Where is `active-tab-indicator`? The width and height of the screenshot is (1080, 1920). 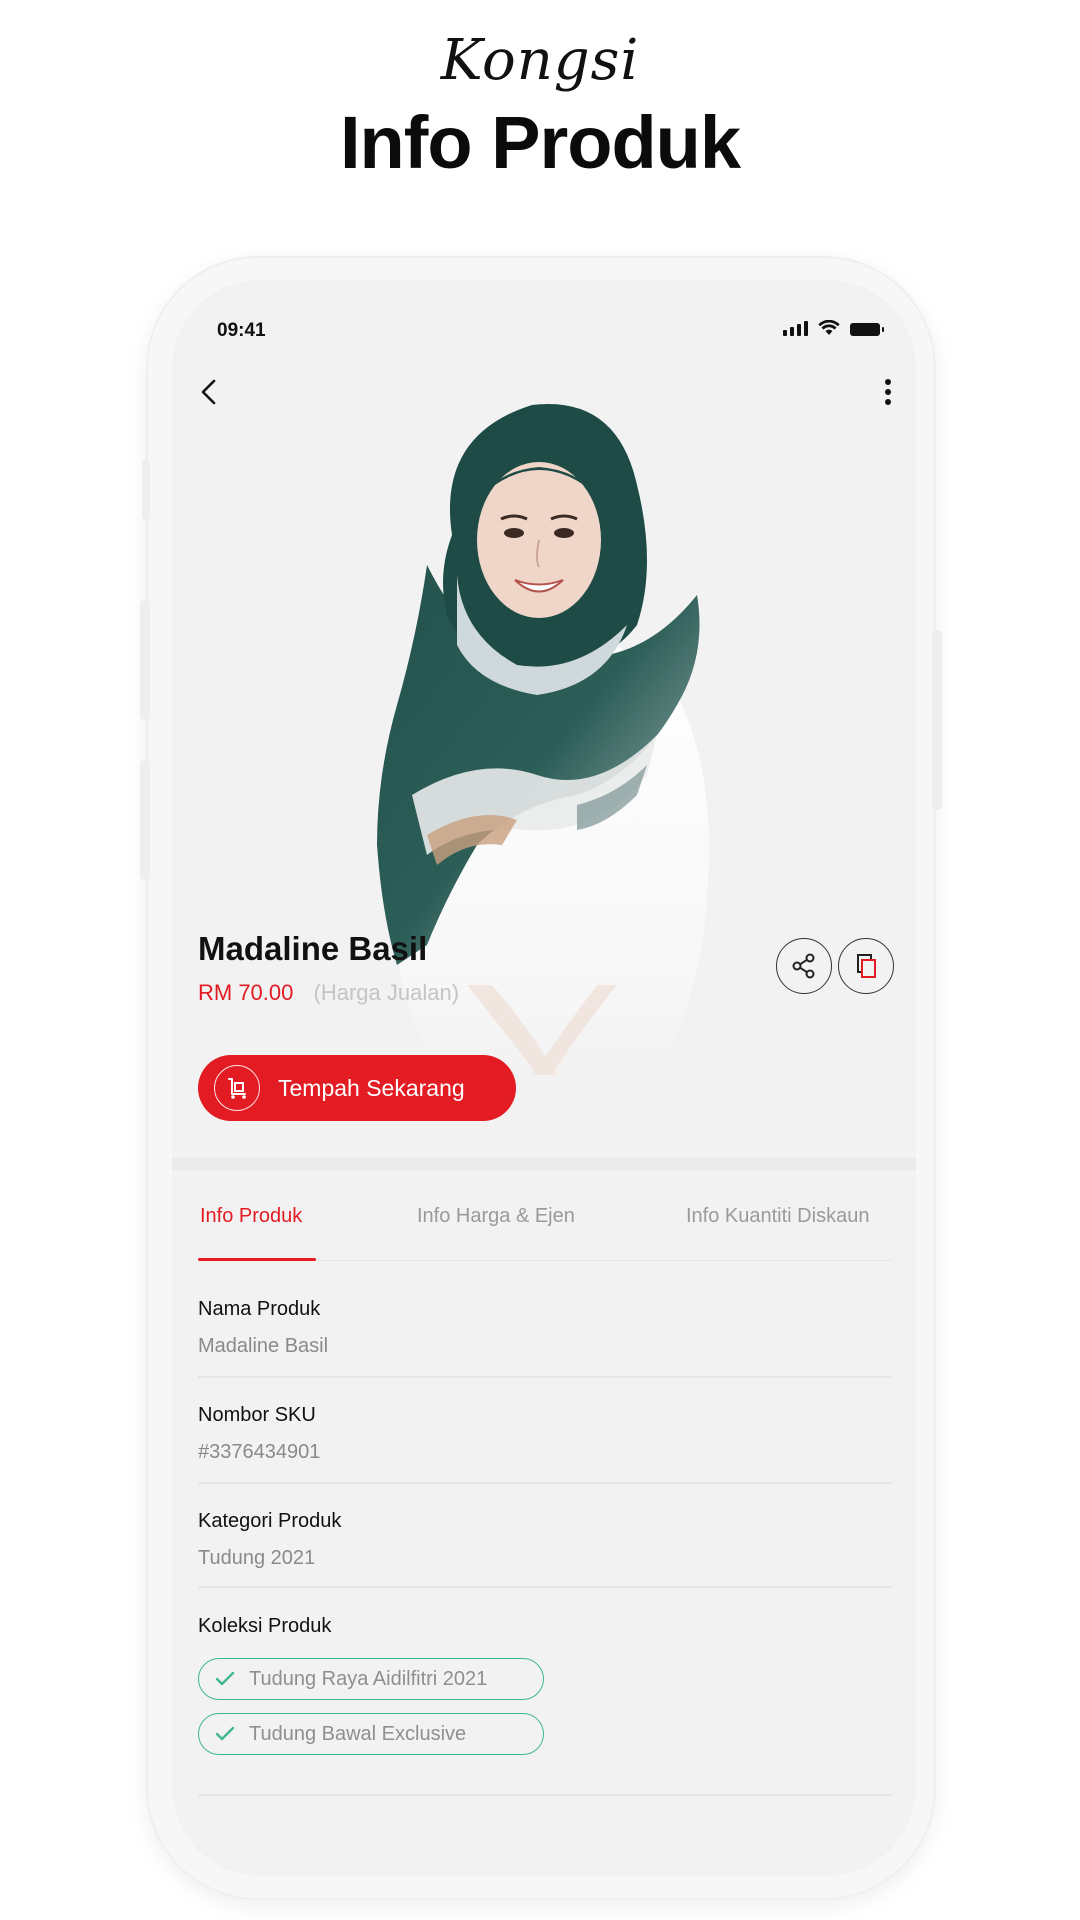
active-tab-indicator is located at coordinates (257, 1259).